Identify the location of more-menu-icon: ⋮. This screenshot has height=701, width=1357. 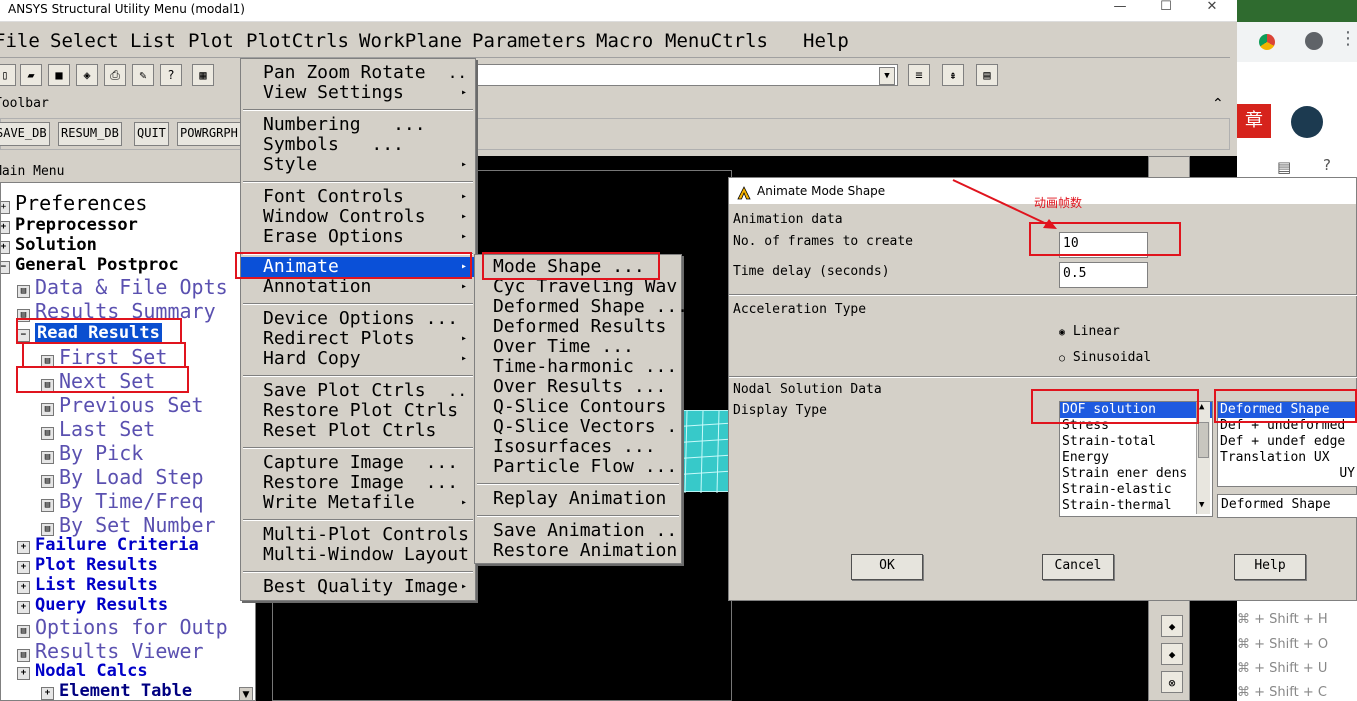
(1348, 38).